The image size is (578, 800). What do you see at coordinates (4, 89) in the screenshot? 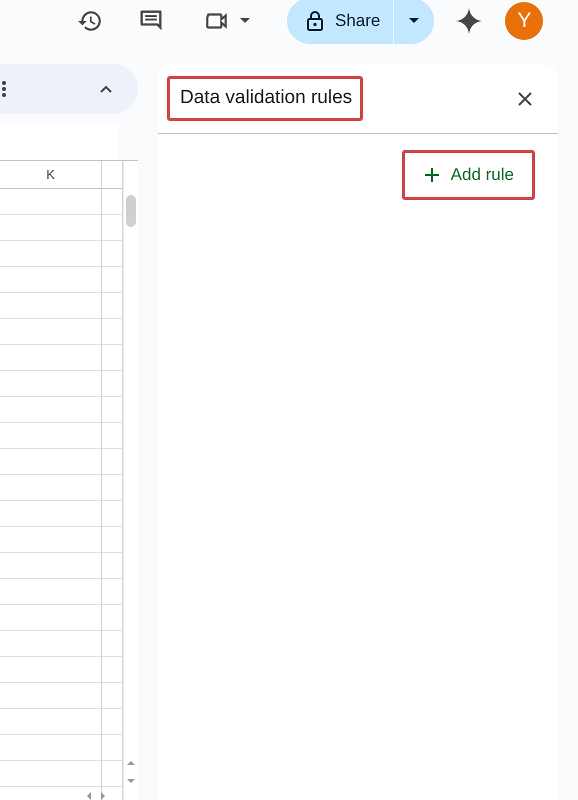
I see `more-vertical-icon` at bounding box center [4, 89].